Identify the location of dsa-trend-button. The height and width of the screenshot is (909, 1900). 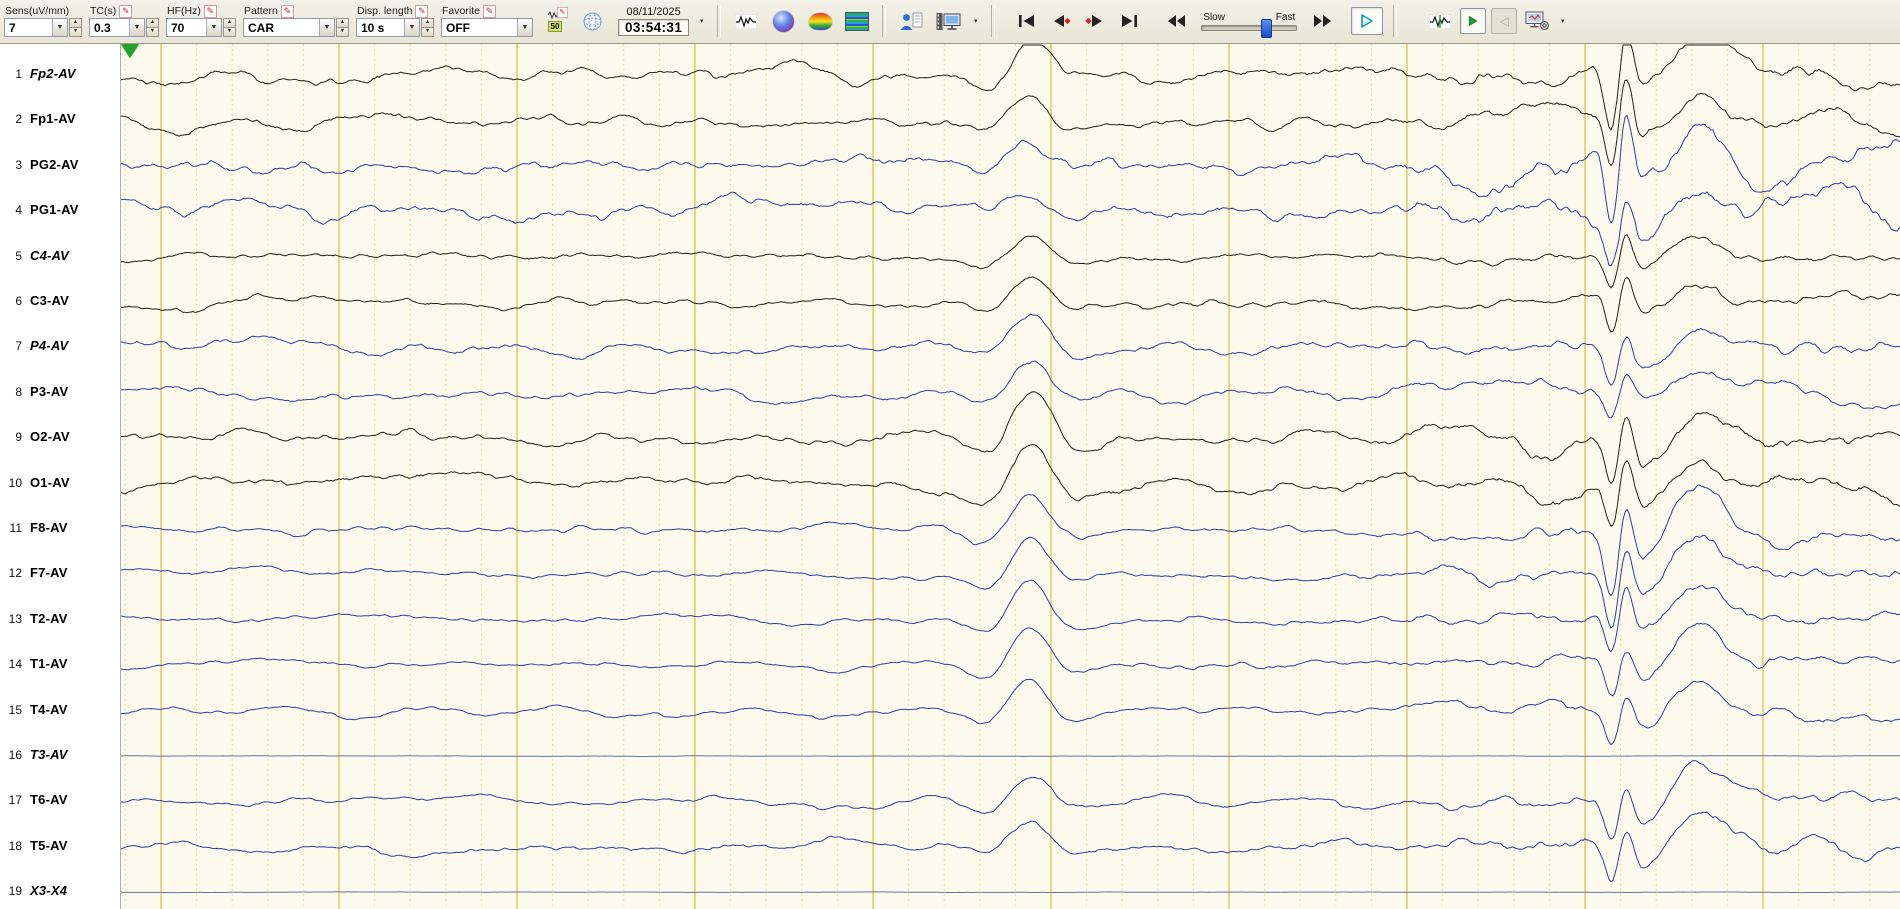
(857, 21).